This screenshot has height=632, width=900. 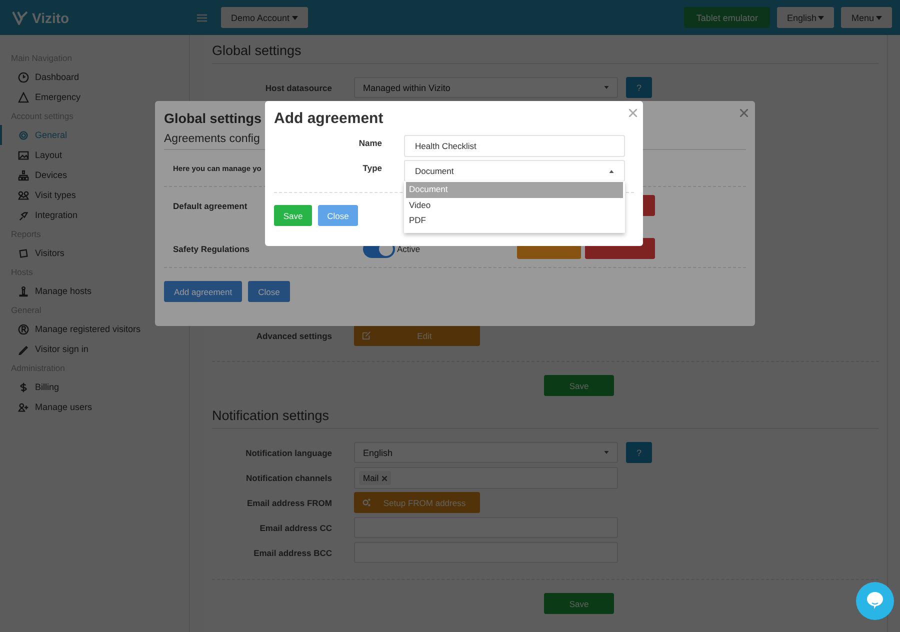 What do you see at coordinates (23, 349) in the screenshot?
I see `pencil-icon` at bounding box center [23, 349].